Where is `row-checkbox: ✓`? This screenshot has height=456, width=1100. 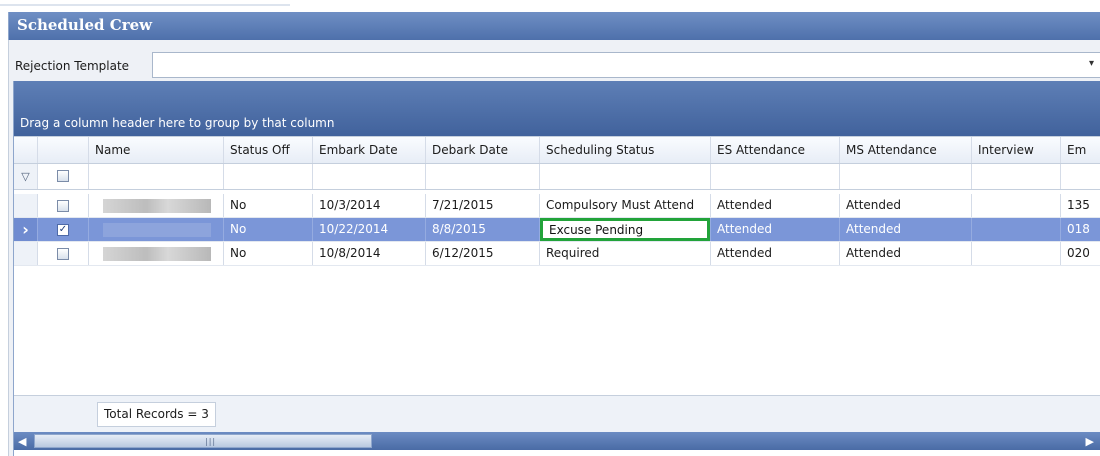
row-checkbox: ✓ is located at coordinates (63, 230).